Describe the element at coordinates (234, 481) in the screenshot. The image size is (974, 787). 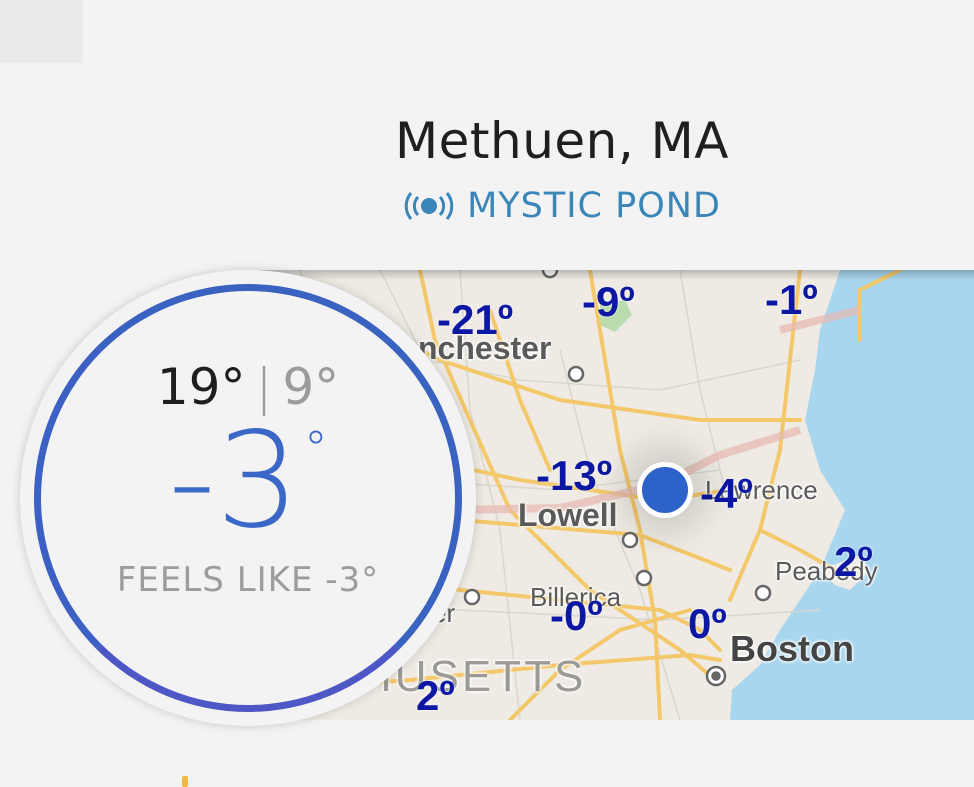
I see `current-temp-value: -3` at that location.